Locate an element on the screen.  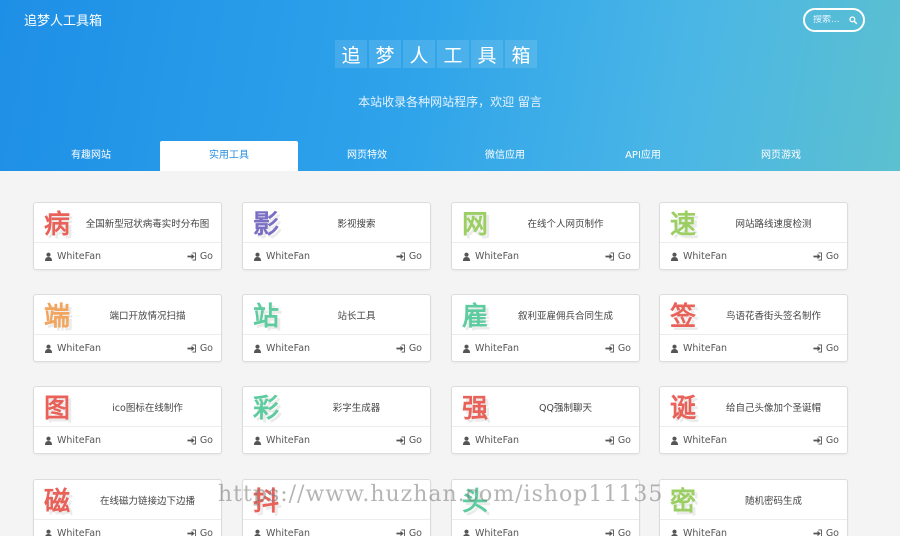
card-header: 雇 叙利亚雇佣兵合同生成 is located at coordinates (545, 315).